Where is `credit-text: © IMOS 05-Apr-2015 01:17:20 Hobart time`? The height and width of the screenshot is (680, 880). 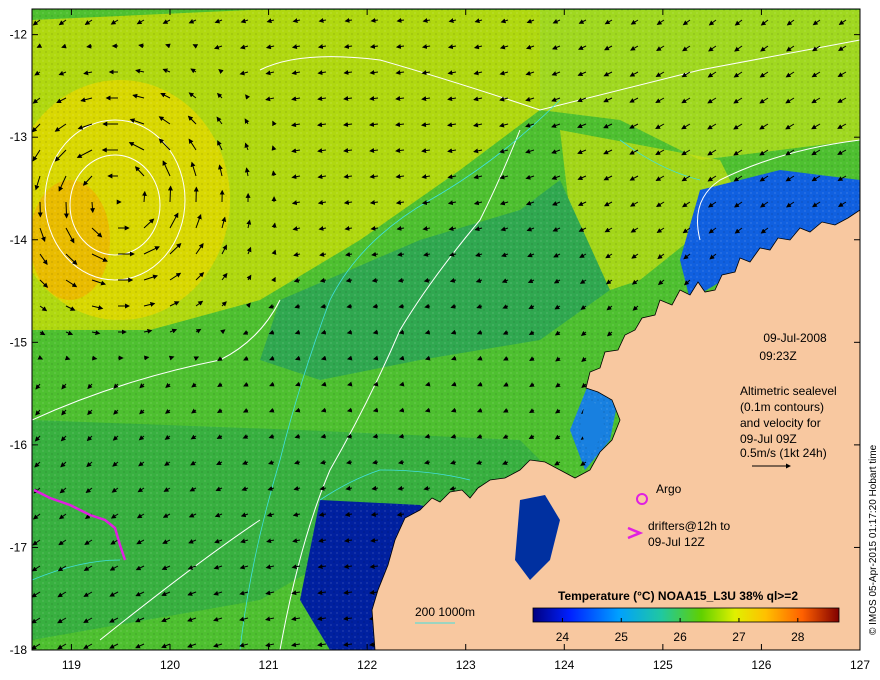
credit-text: © IMOS 05-Apr-2015 01:17:20 Hobart time is located at coordinates (873, 539).